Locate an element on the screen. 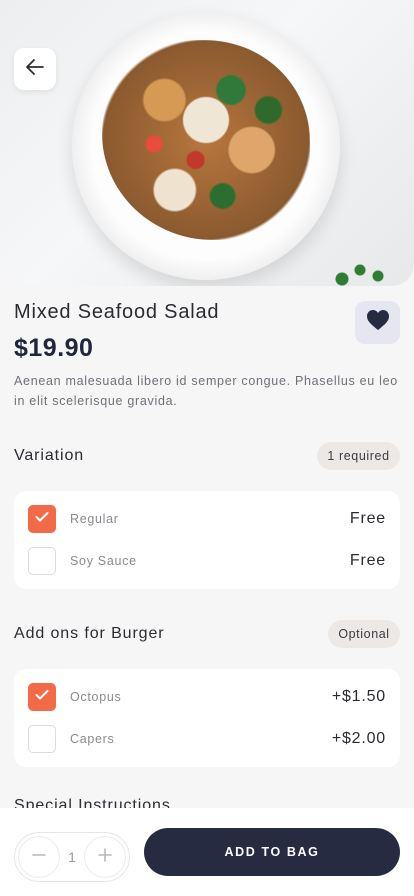 This screenshot has height=896, width=414. product-price: $19.90 is located at coordinates (54, 348).